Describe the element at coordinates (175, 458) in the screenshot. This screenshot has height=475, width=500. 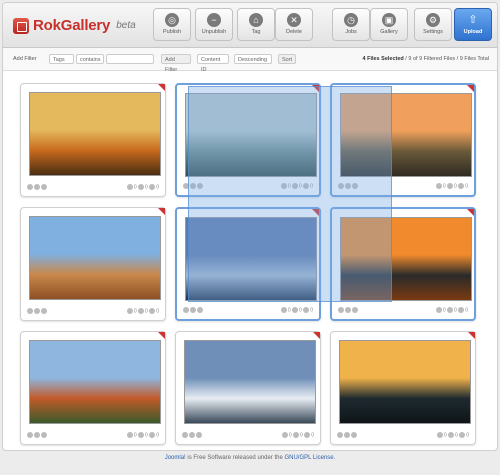
I see `joomla-link: Joomla!` at that location.